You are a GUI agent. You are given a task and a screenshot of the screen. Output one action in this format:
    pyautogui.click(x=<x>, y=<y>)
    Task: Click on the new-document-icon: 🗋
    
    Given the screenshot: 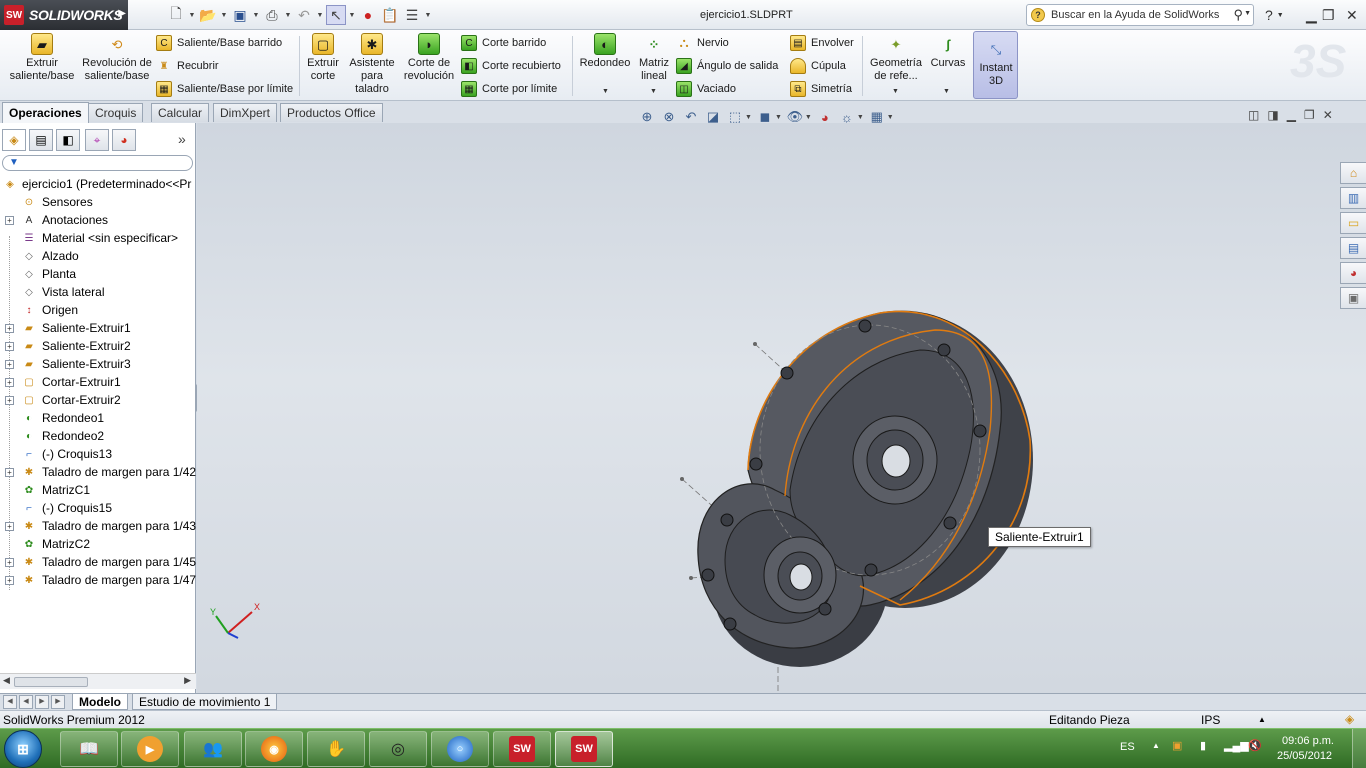 What is the action you would take?
    pyautogui.click(x=176, y=15)
    